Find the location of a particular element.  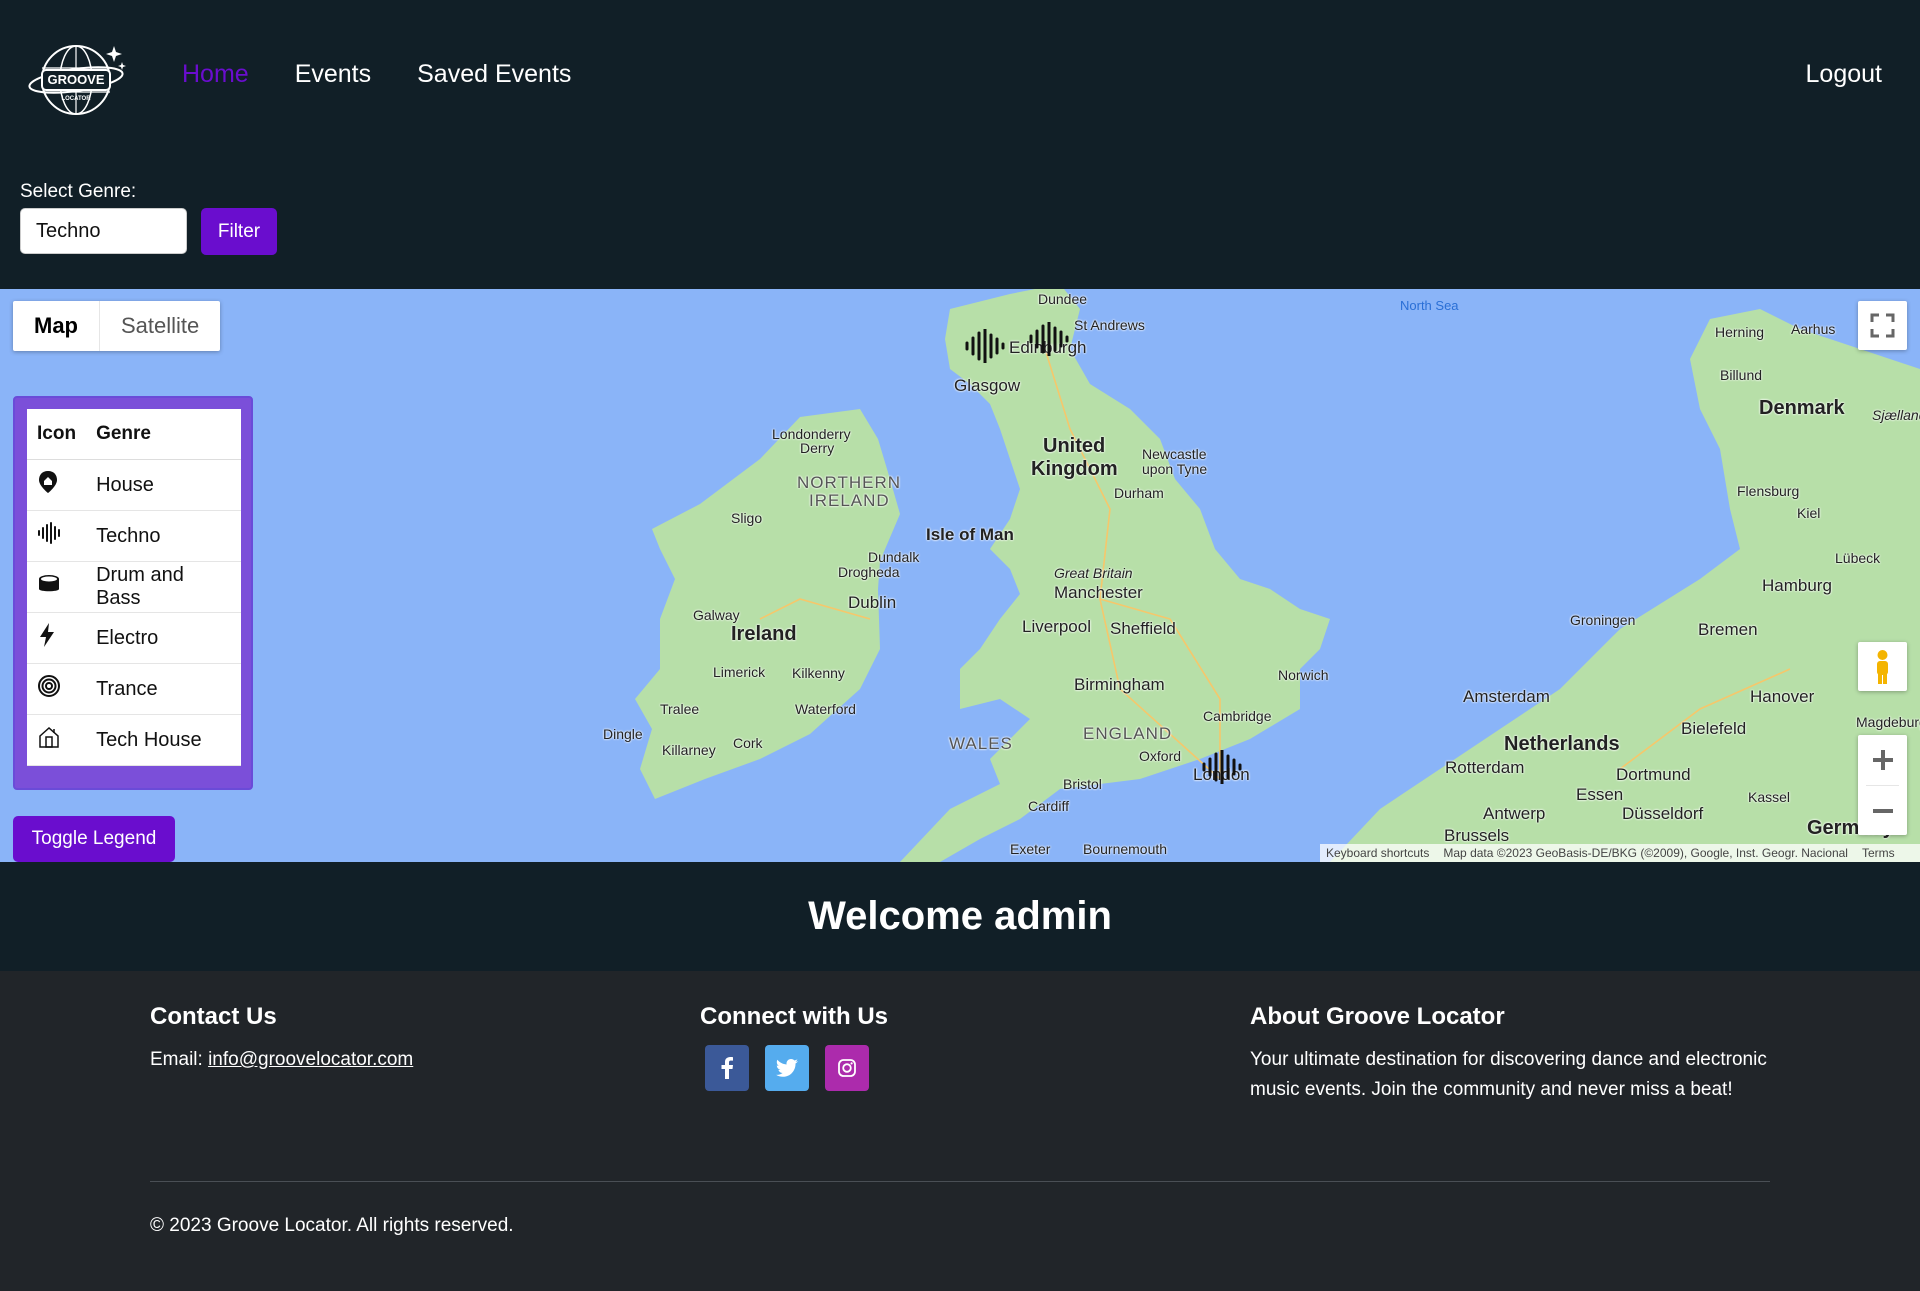

label-kassel: Kassel is located at coordinates (1769, 797).